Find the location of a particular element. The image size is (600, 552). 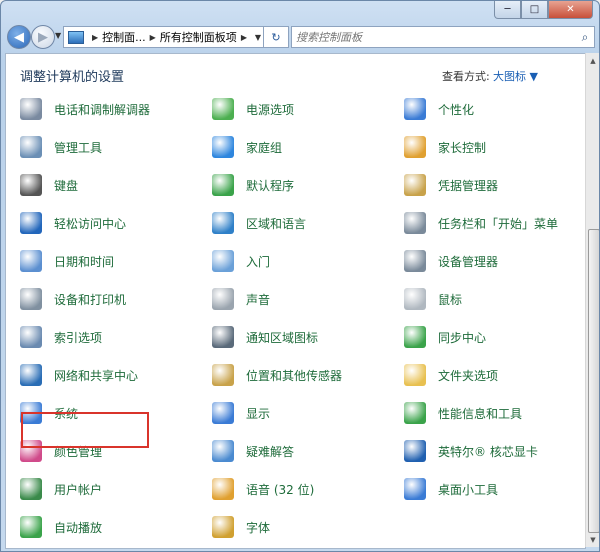

notification-area-icon is located at coordinates (223, 337).